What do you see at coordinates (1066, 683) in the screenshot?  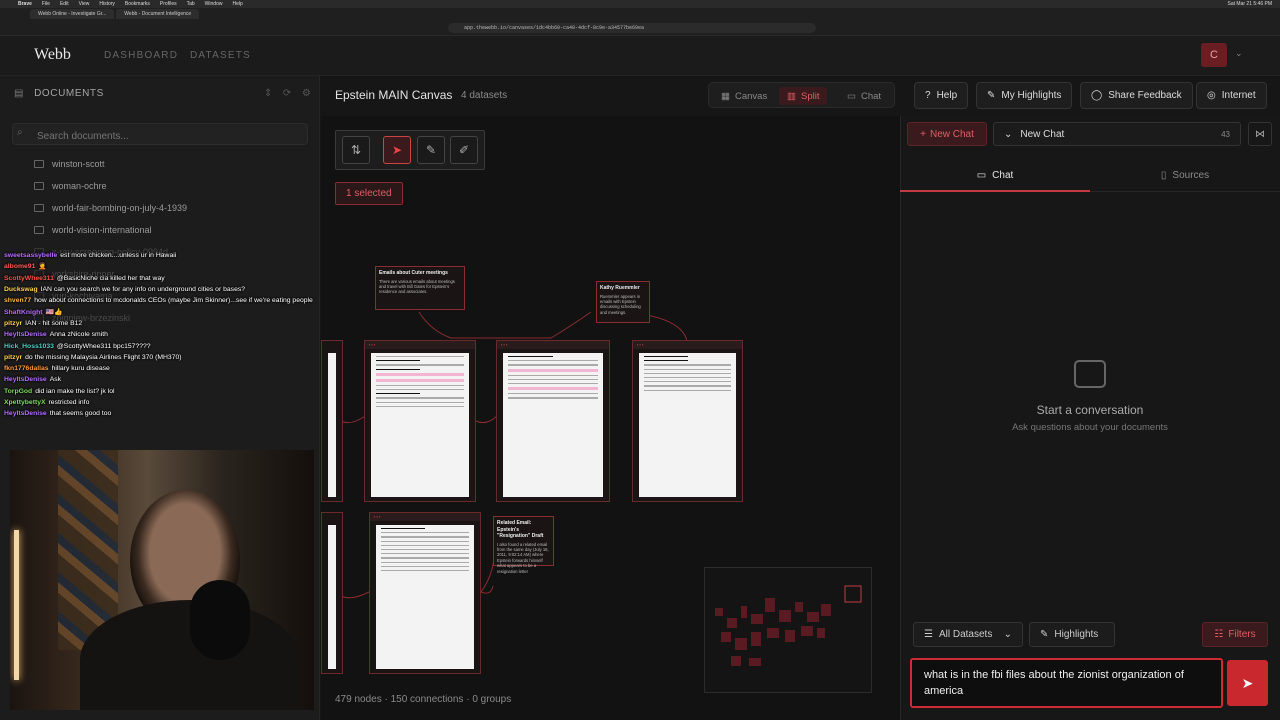 I see `chat-message-input` at bounding box center [1066, 683].